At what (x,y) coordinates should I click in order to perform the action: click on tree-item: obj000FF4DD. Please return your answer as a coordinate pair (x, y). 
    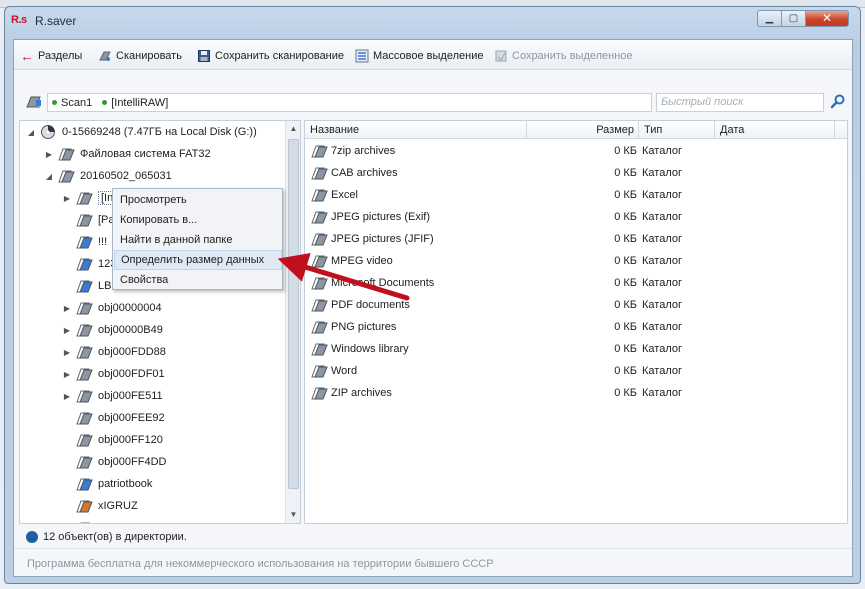
    Looking at the image, I should click on (114, 462).